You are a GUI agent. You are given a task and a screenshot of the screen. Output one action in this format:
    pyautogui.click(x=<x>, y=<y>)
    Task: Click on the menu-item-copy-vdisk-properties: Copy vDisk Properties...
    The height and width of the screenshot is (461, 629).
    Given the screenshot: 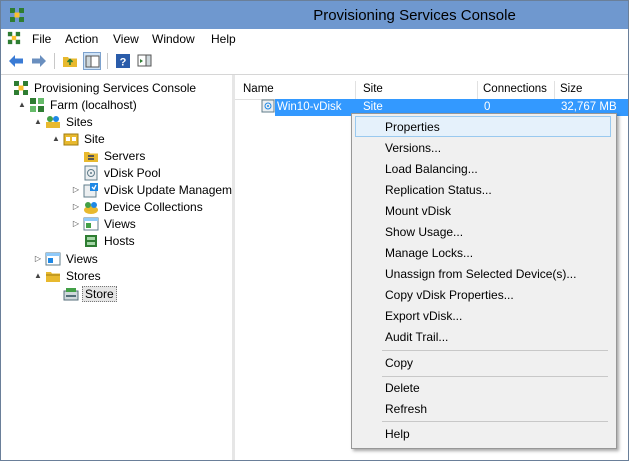 What is the action you would take?
    pyautogui.click(x=483, y=294)
    